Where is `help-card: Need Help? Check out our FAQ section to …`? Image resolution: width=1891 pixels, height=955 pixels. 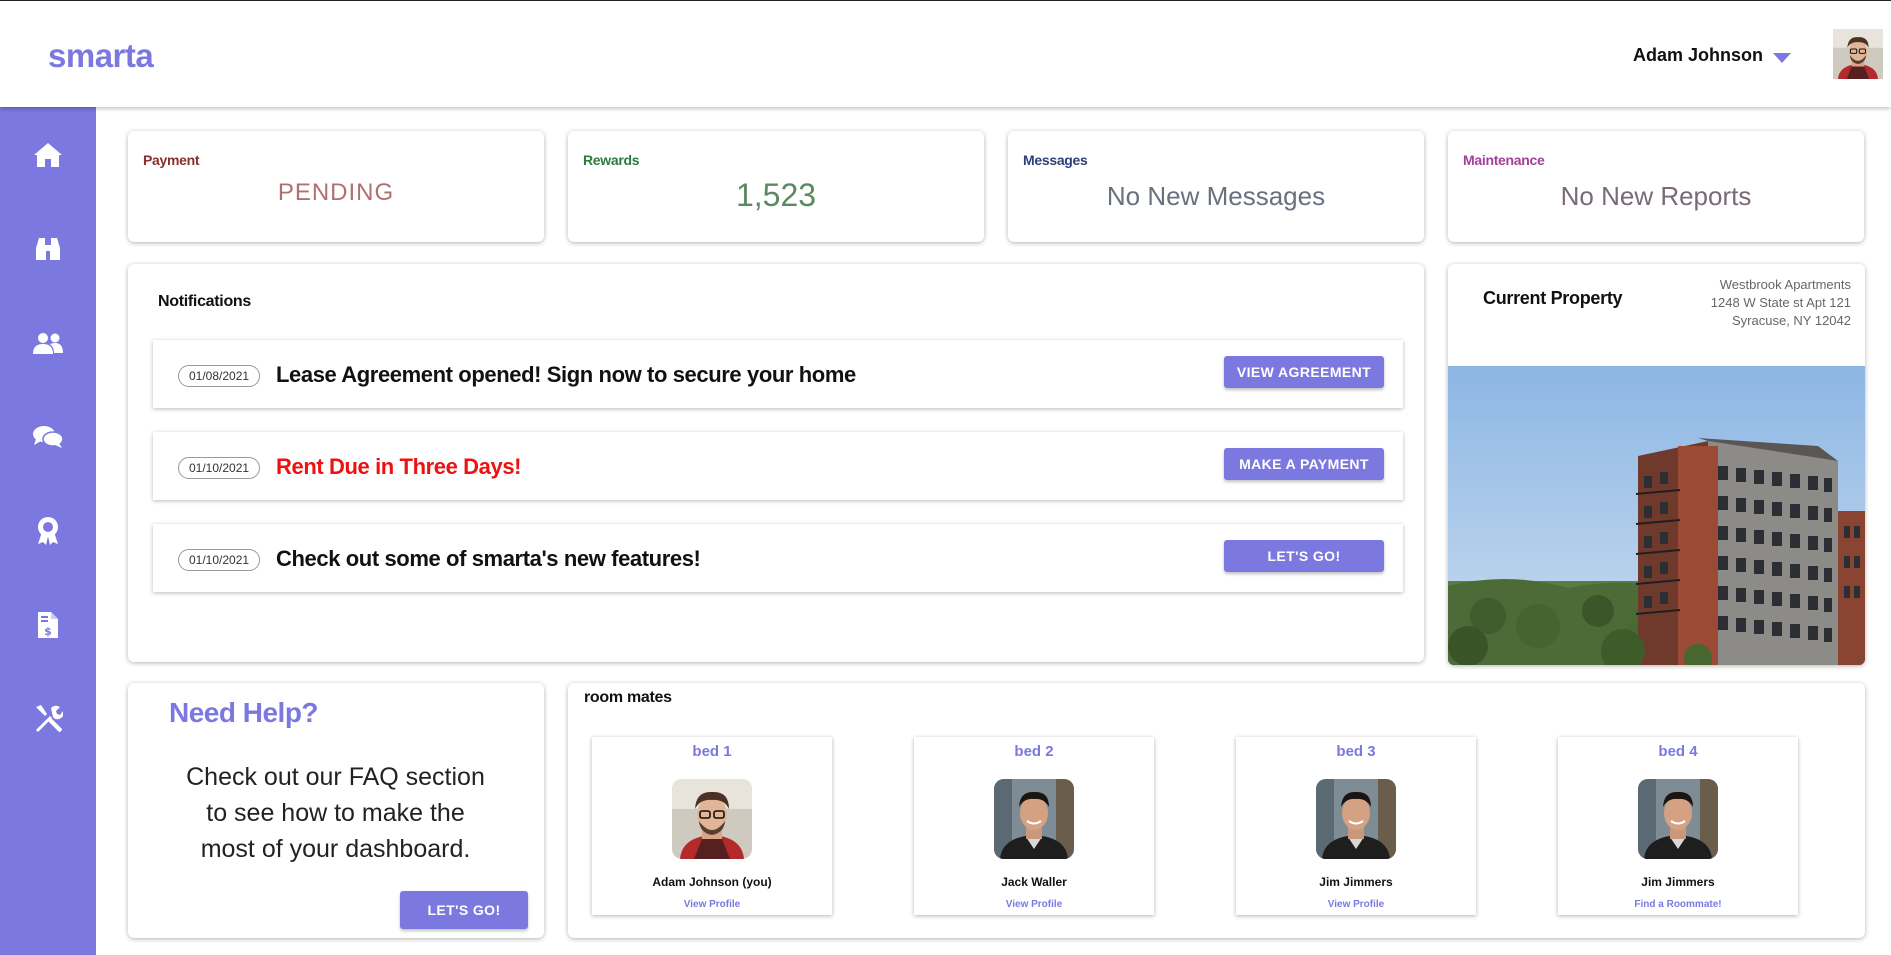
help-card: Need Help? Check out our FAQ section to … is located at coordinates (336, 810).